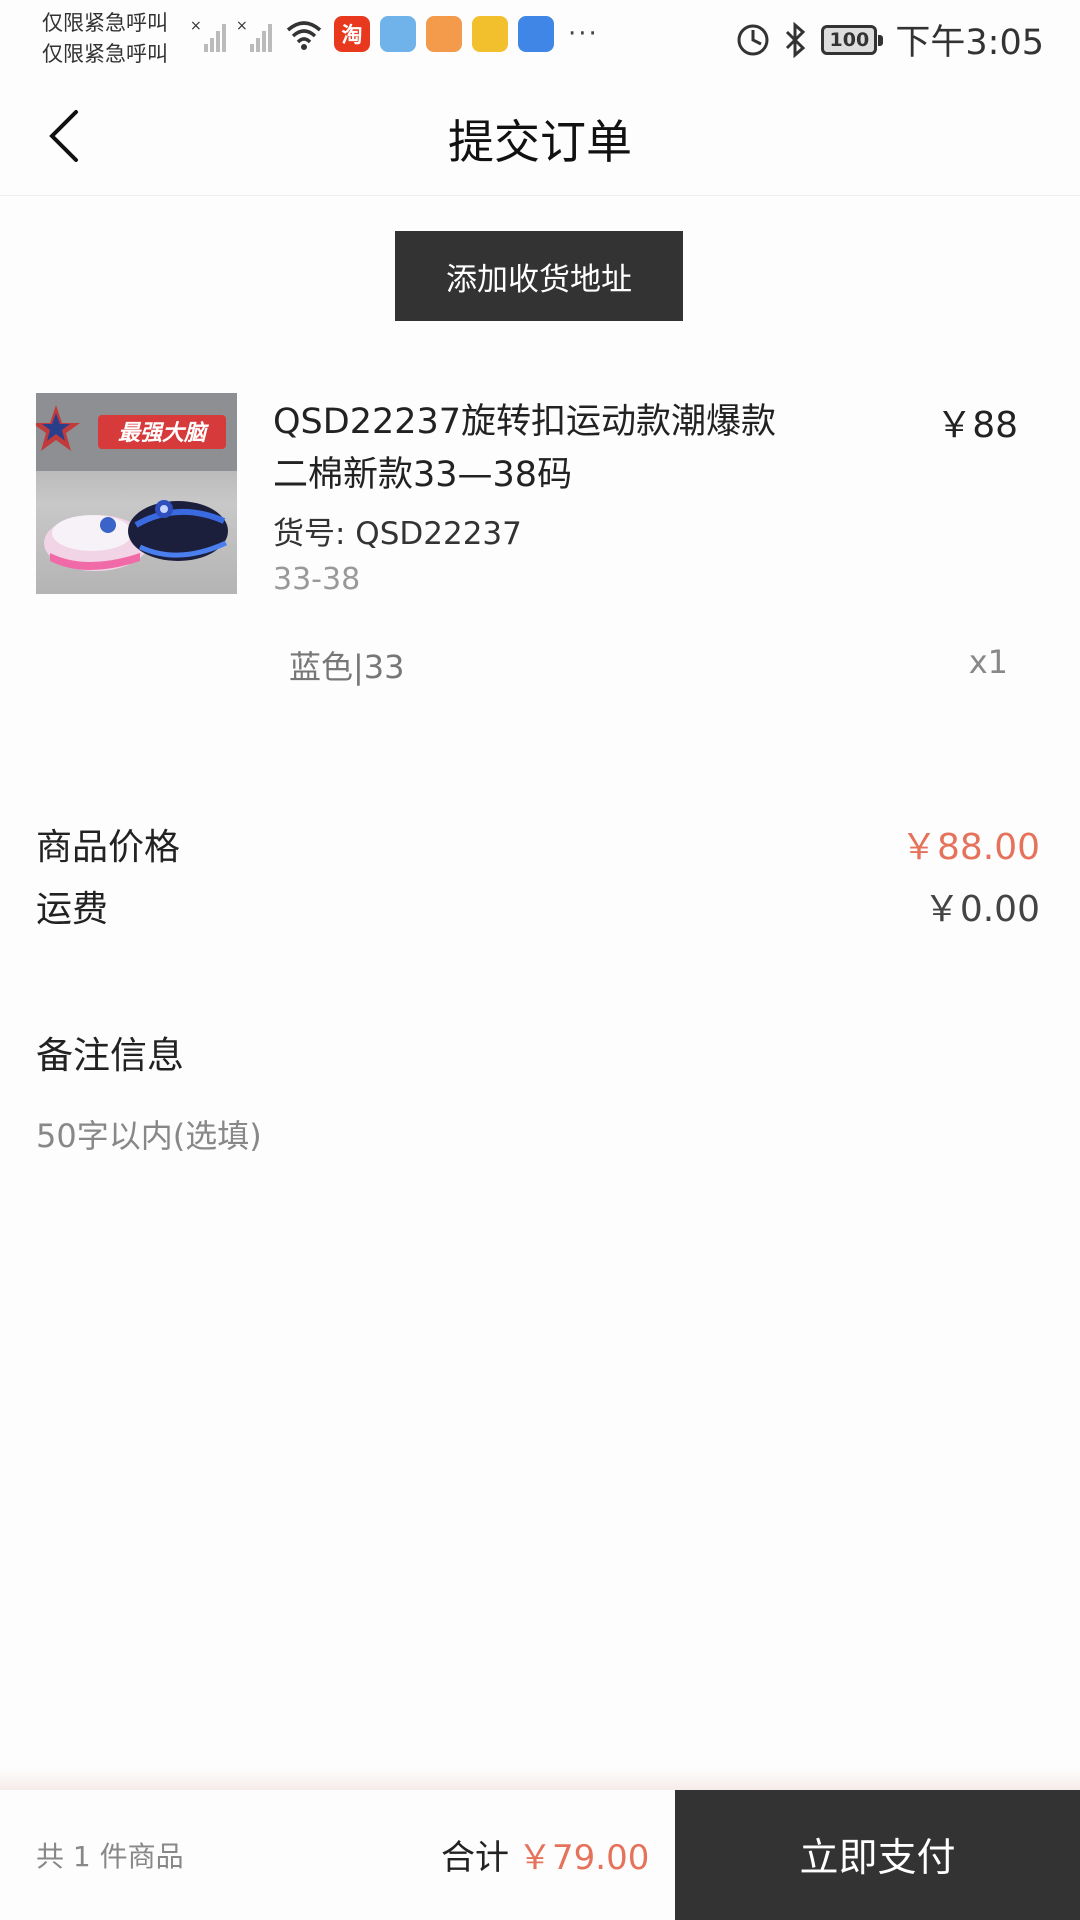  I want to click on shipping-value: ￥0.00, so click(981, 909).